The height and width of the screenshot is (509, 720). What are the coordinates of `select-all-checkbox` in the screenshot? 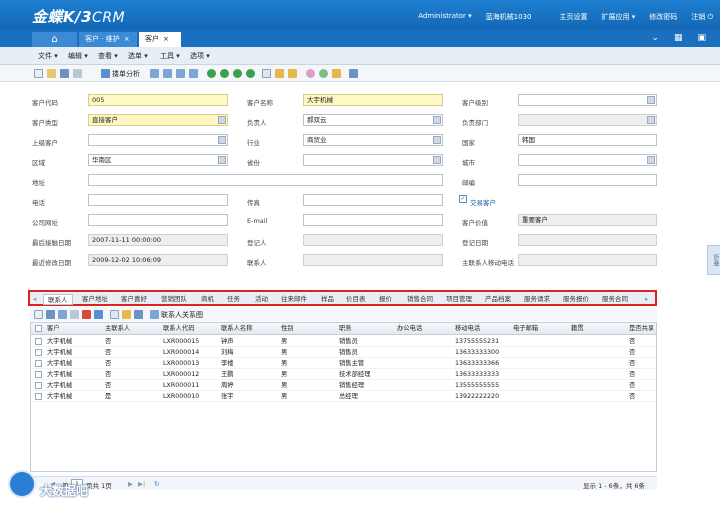 It's located at (38, 328).